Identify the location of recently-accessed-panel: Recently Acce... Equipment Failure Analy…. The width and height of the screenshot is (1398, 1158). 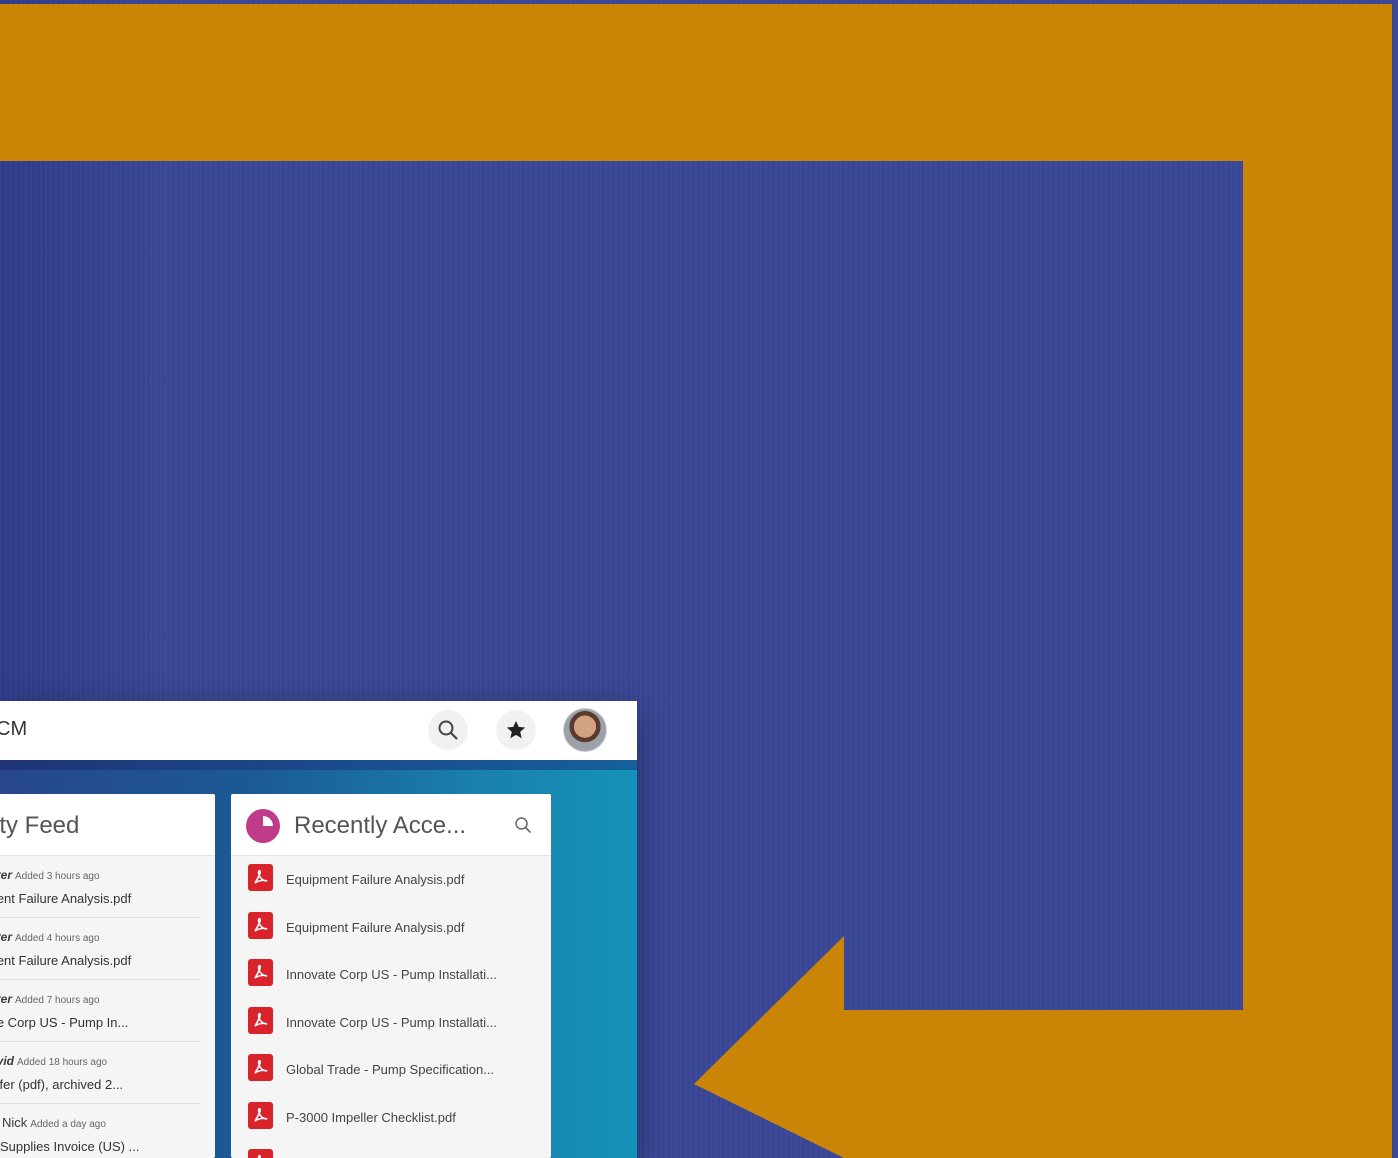
(391, 976).